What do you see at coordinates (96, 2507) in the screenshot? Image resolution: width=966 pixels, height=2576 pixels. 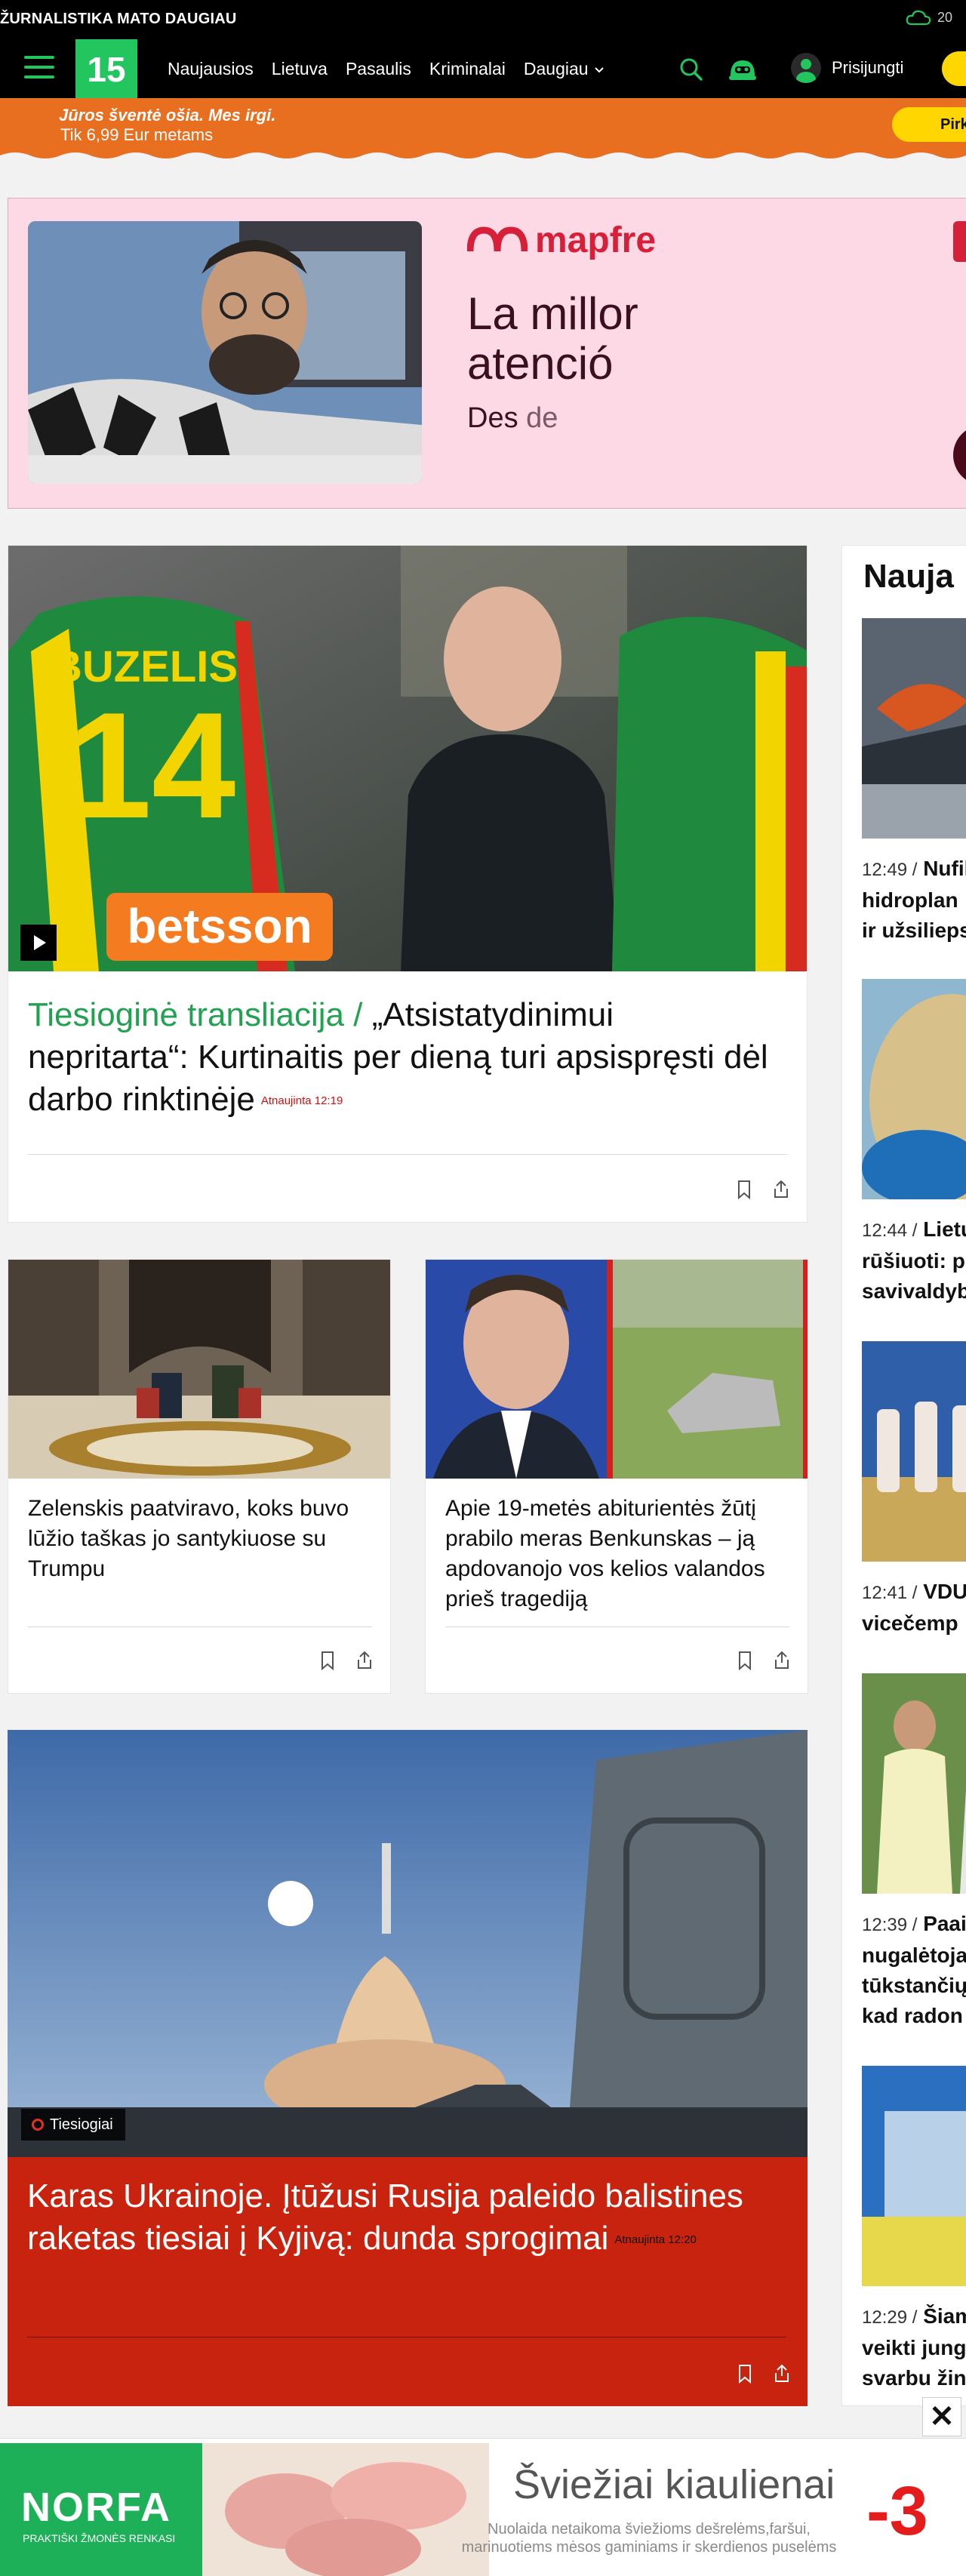 I see `norfa-logo: NORFA` at bounding box center [96, 2507].